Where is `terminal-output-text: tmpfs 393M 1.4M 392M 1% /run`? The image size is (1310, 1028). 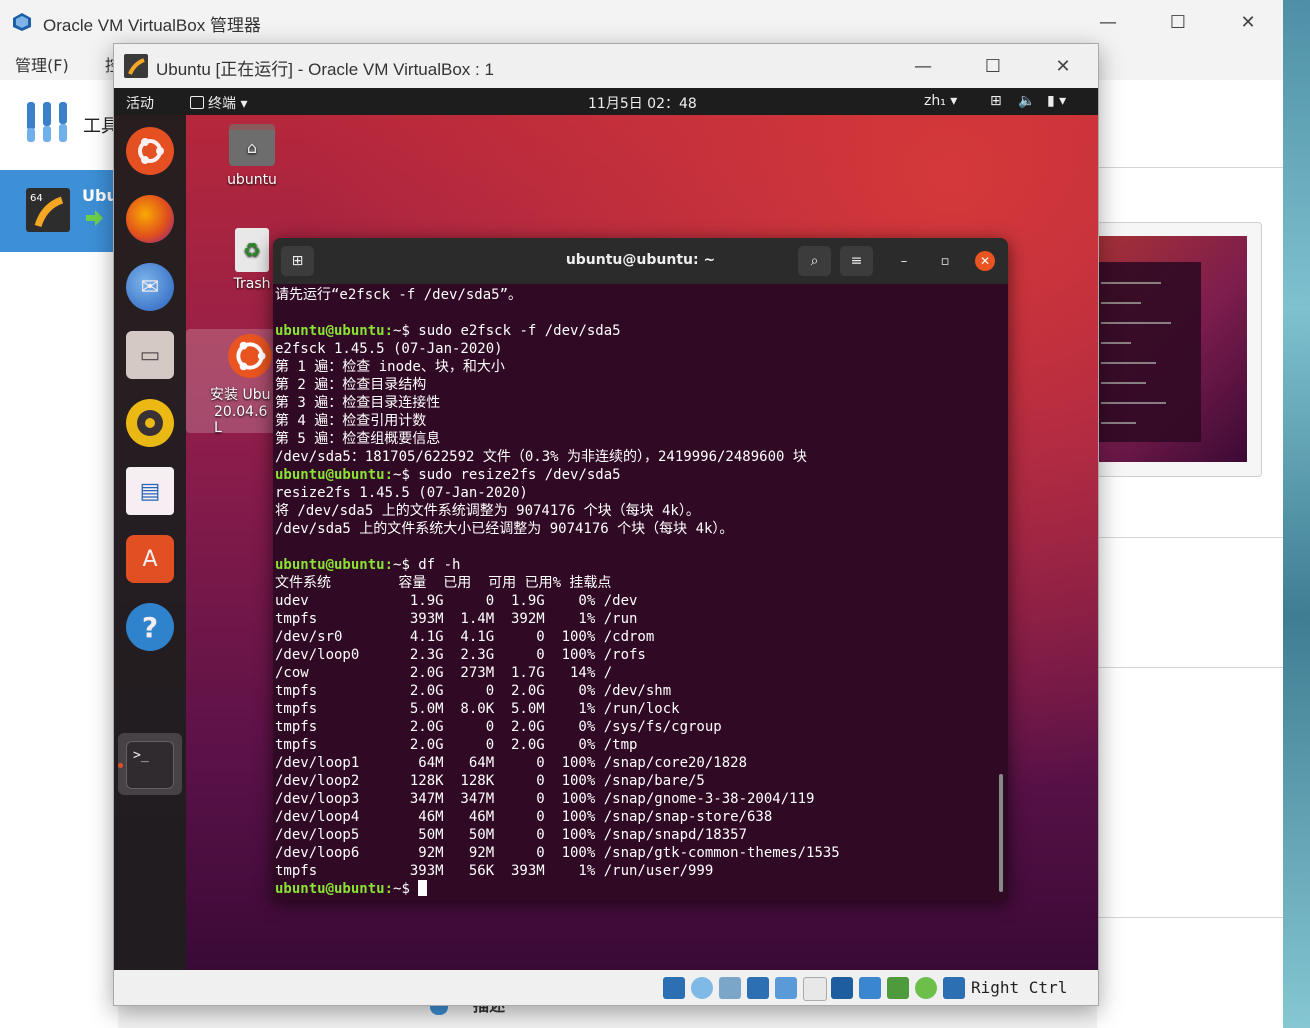
terminal-output-text: tmpfs 393M 1.4M 392M 1% /run is located at coordinates (456, 619).